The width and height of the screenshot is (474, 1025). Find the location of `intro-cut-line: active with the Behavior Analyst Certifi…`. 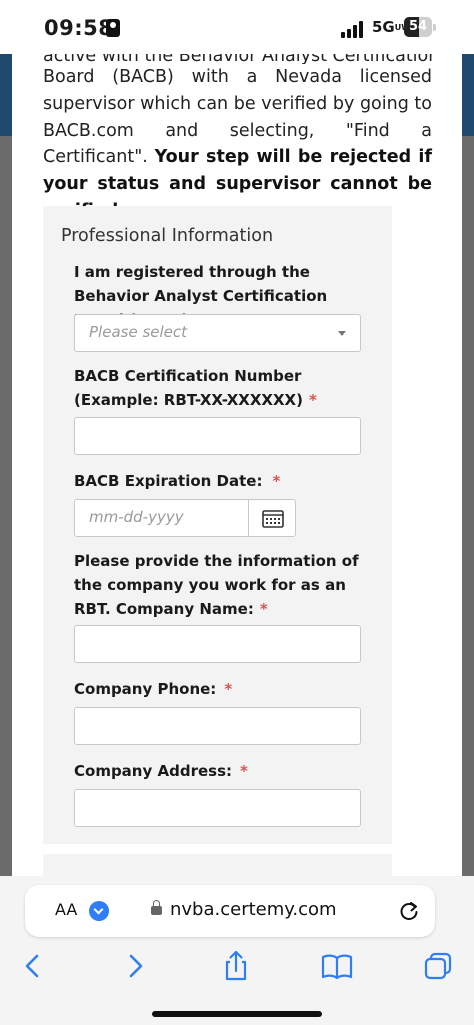

intro-cut-line: active with the Behavior Analyst Certifi… is located at coordinates (237, 59).